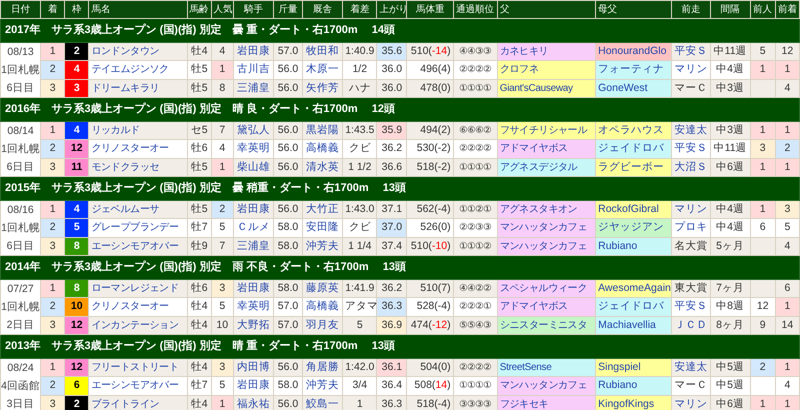 This screenshot has width=800, height=410. Describe the element at coordinates (546, 131) in the screenshot. I see `sire-link: フサイチリシャール` at that location.